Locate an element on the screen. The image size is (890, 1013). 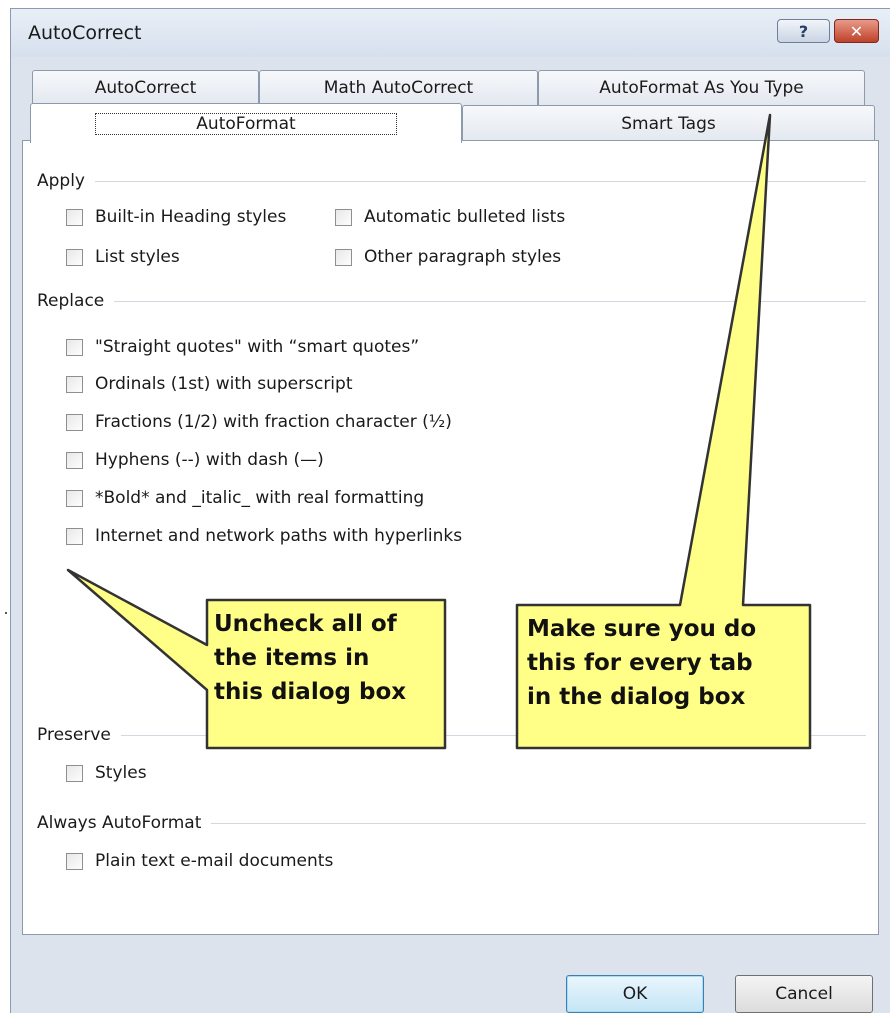
callout-line: Make sure you do is located at coordinates (642, 629).